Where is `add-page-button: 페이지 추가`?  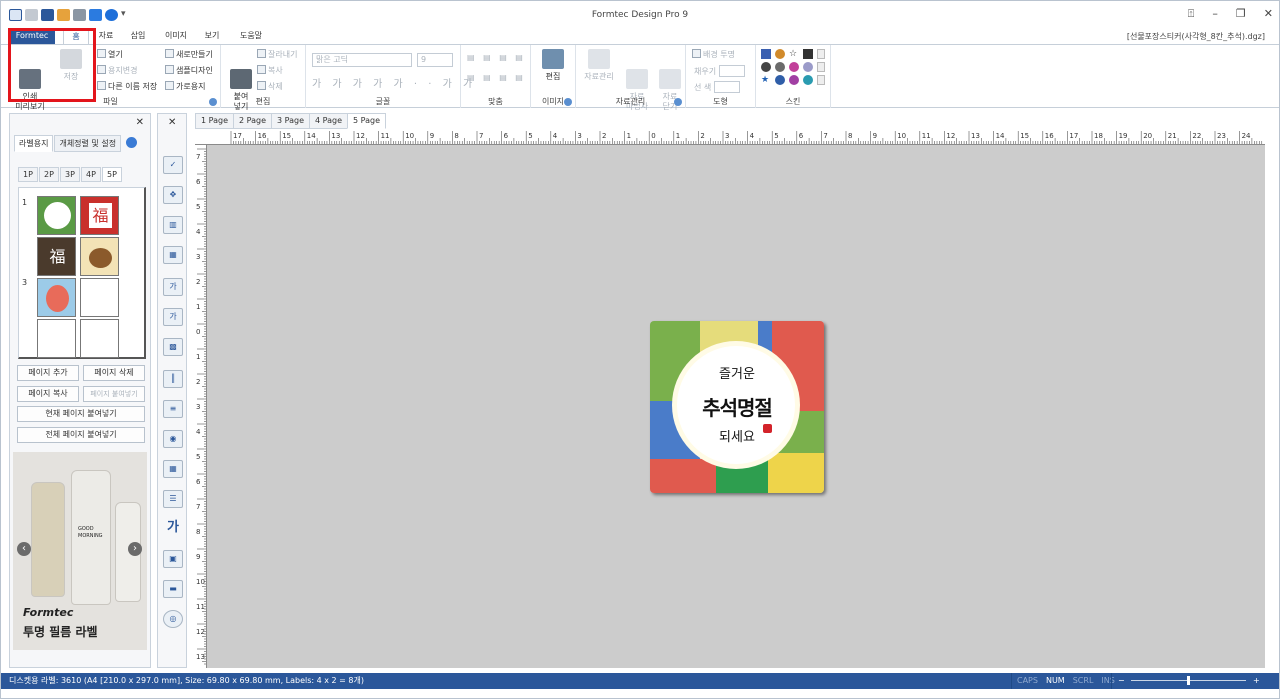 add-page-button: 페이지 추가 is located at coordinates (48, 373).